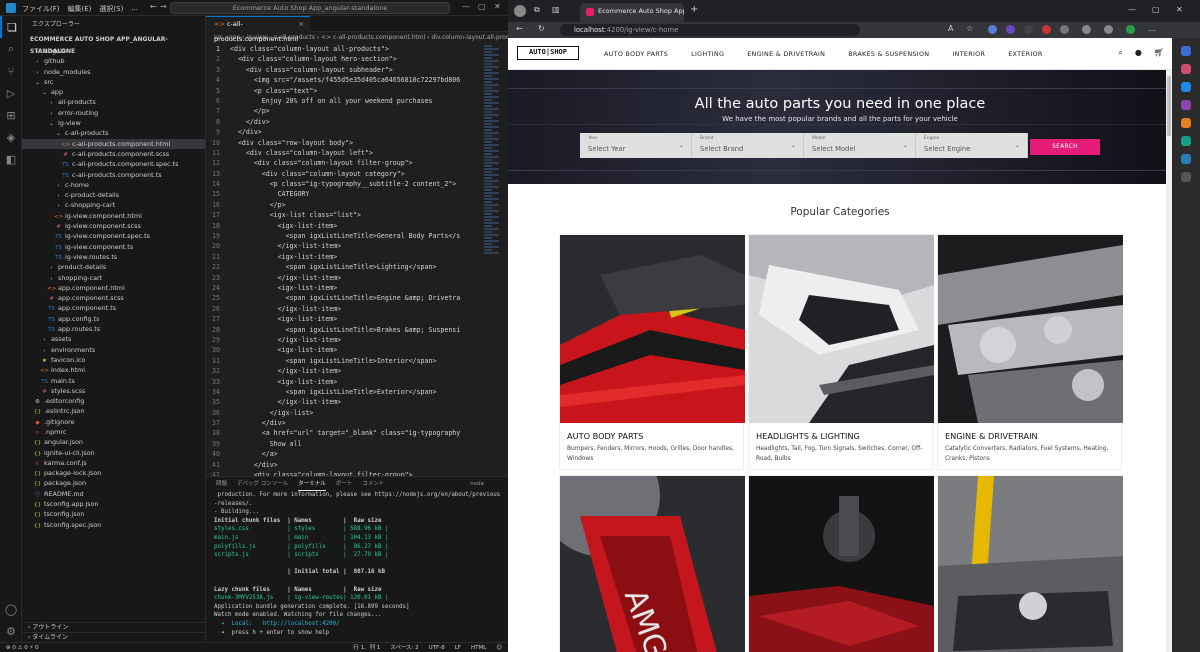 The image size is (1200, 652). I want to click on nav-brakes-suspension: BRAKES & SUSPENSION, so click(888, 54).